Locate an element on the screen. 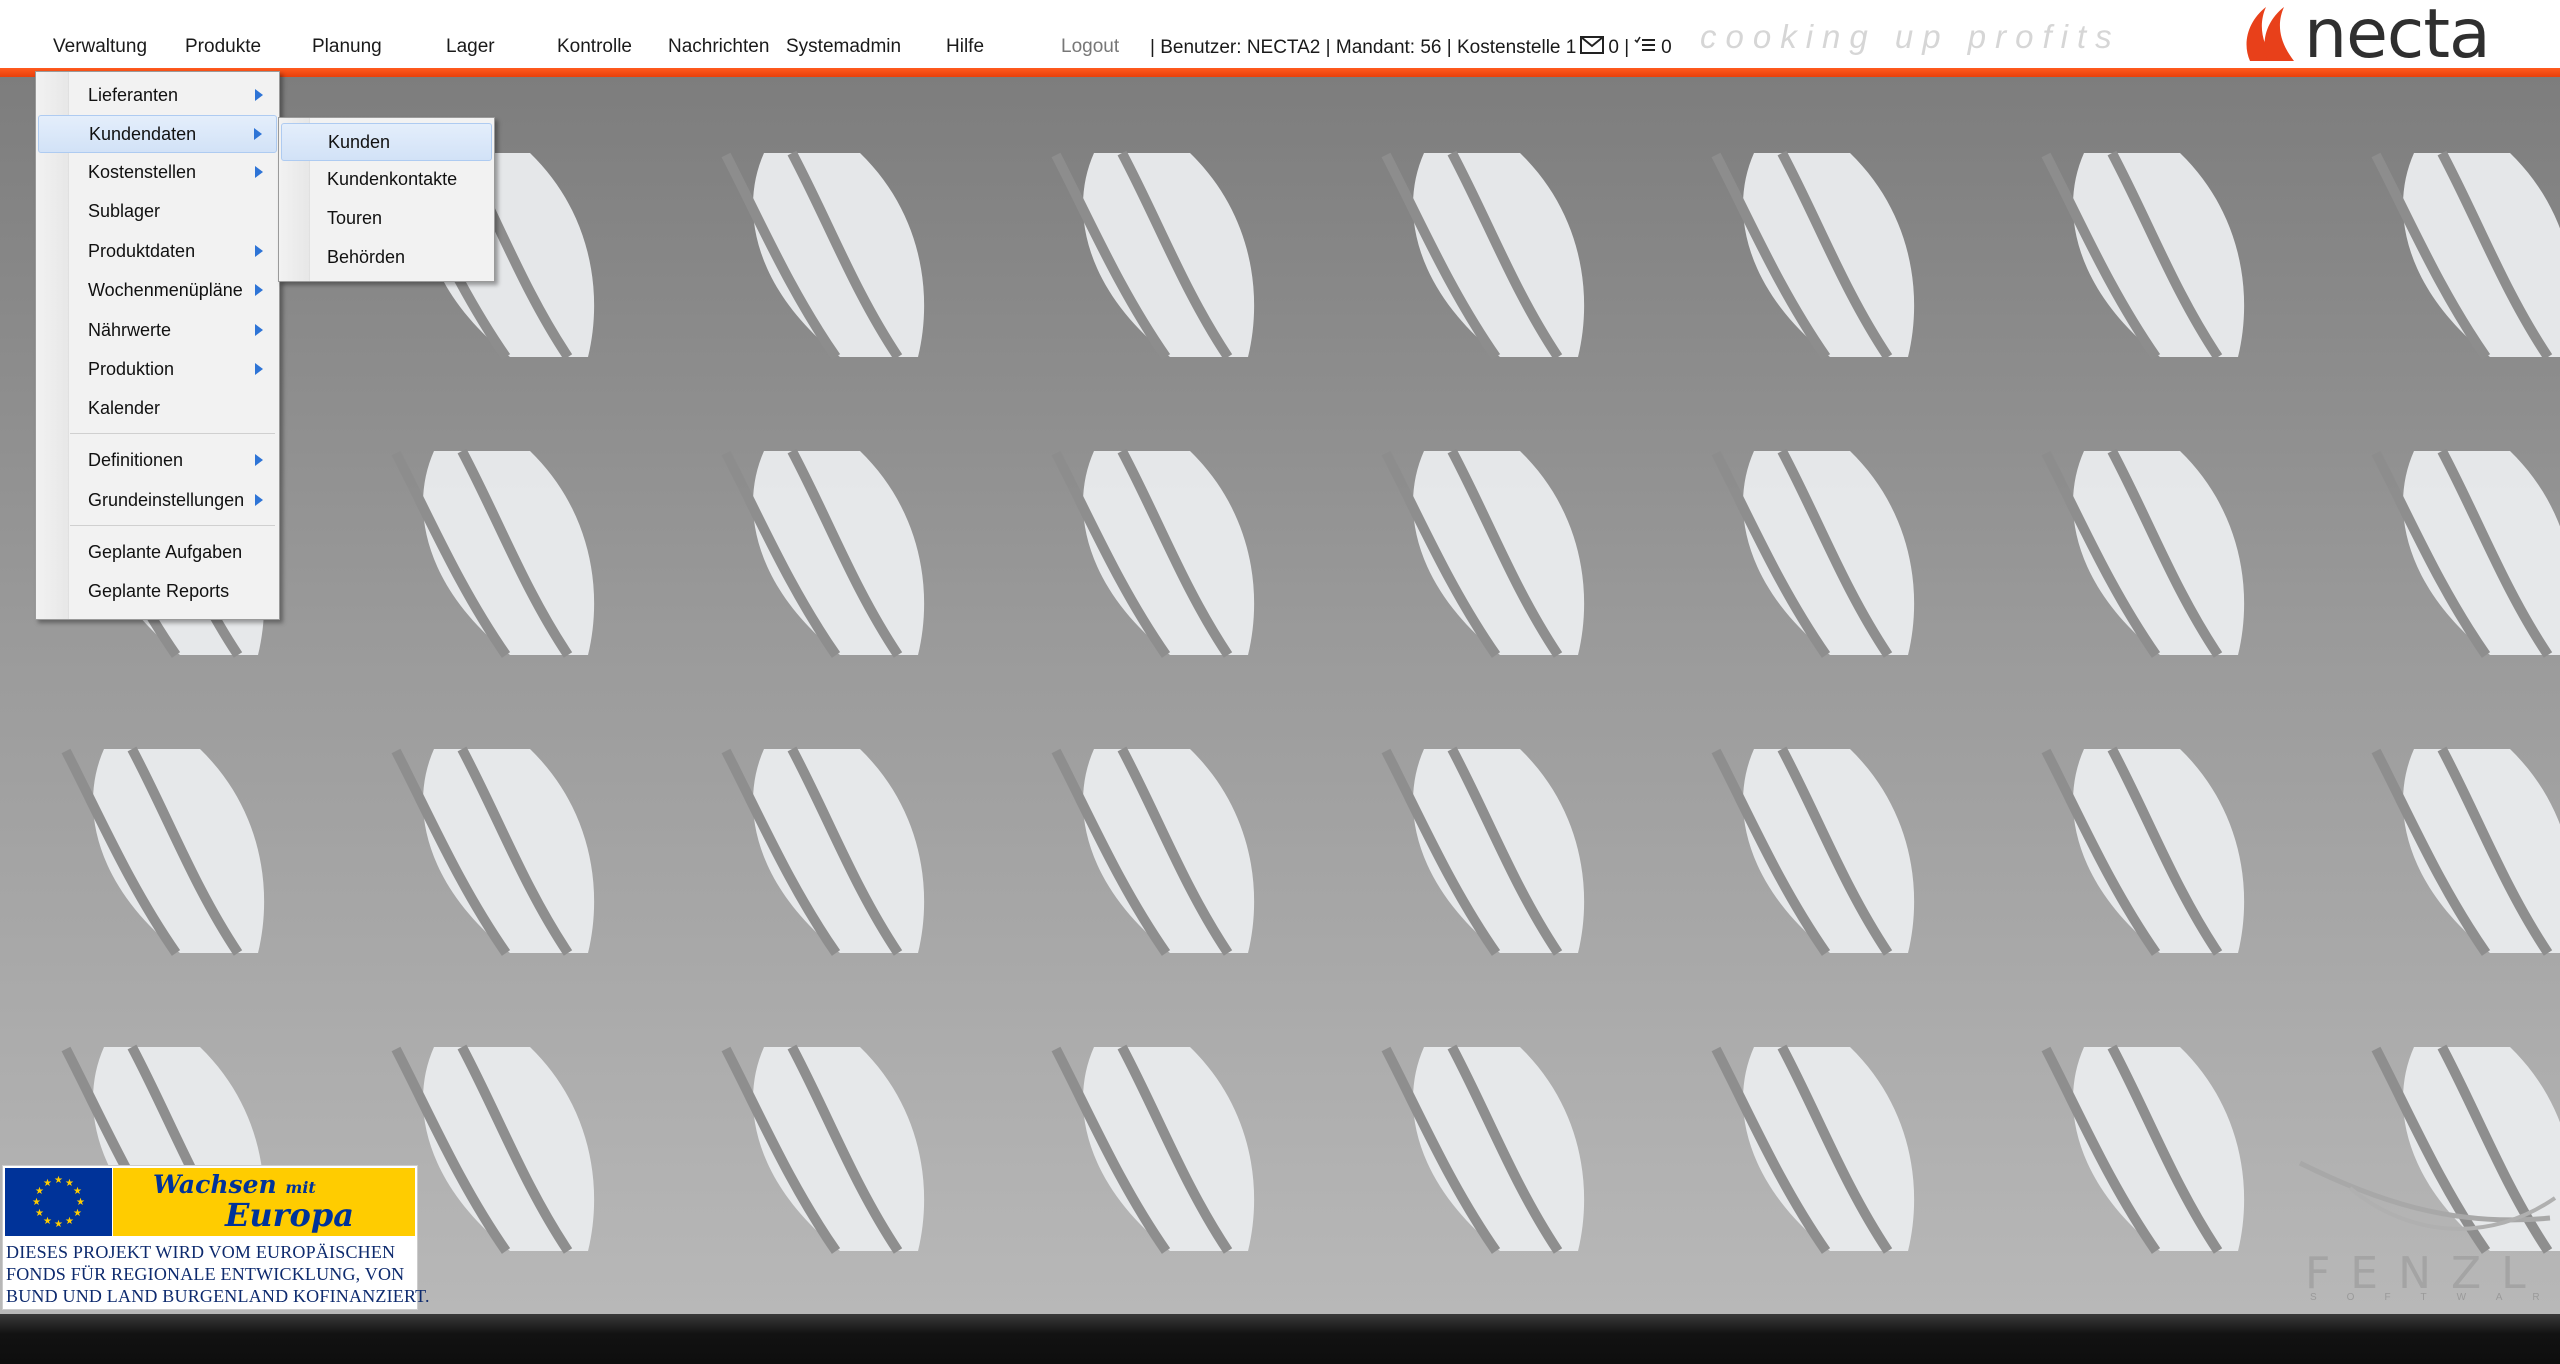 This screenshot has height=1364, width=2560. nav-verwaltung: Verwaltung is located at coordinates (100, 47).